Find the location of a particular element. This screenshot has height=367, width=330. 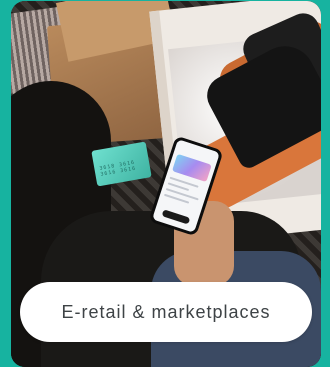

category-label-pill: E-retail & marketplaces is located at coordinates (166, 312).